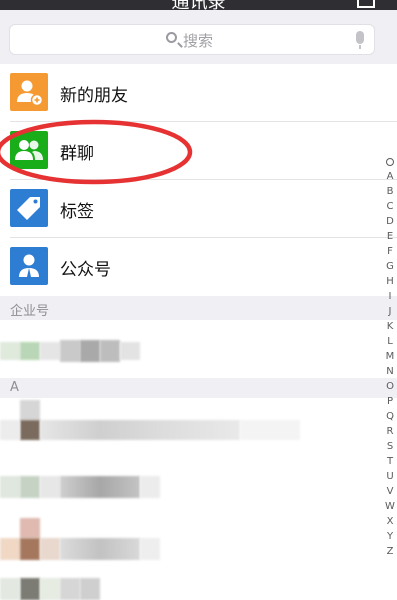 This screenshot has height=600, width=397. What do you see at coordinates (29, 266) in the screenshot?
I see `official-account-icon` at bounding box center [29, 266].